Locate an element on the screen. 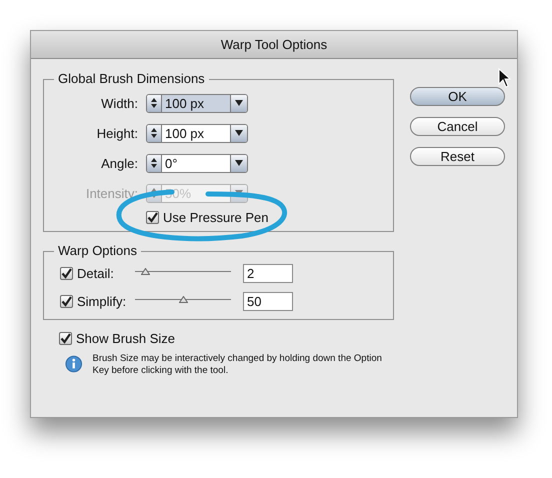  dialog-button: Cancel is located at coordinates (457, 126).